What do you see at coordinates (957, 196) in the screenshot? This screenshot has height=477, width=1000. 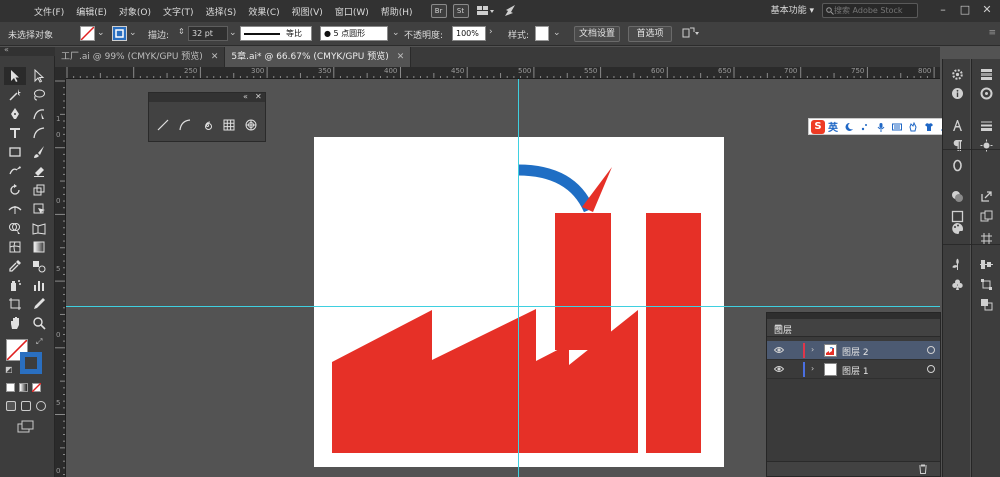 I see `transparency-panel-button` at bounding box center [957, 196].